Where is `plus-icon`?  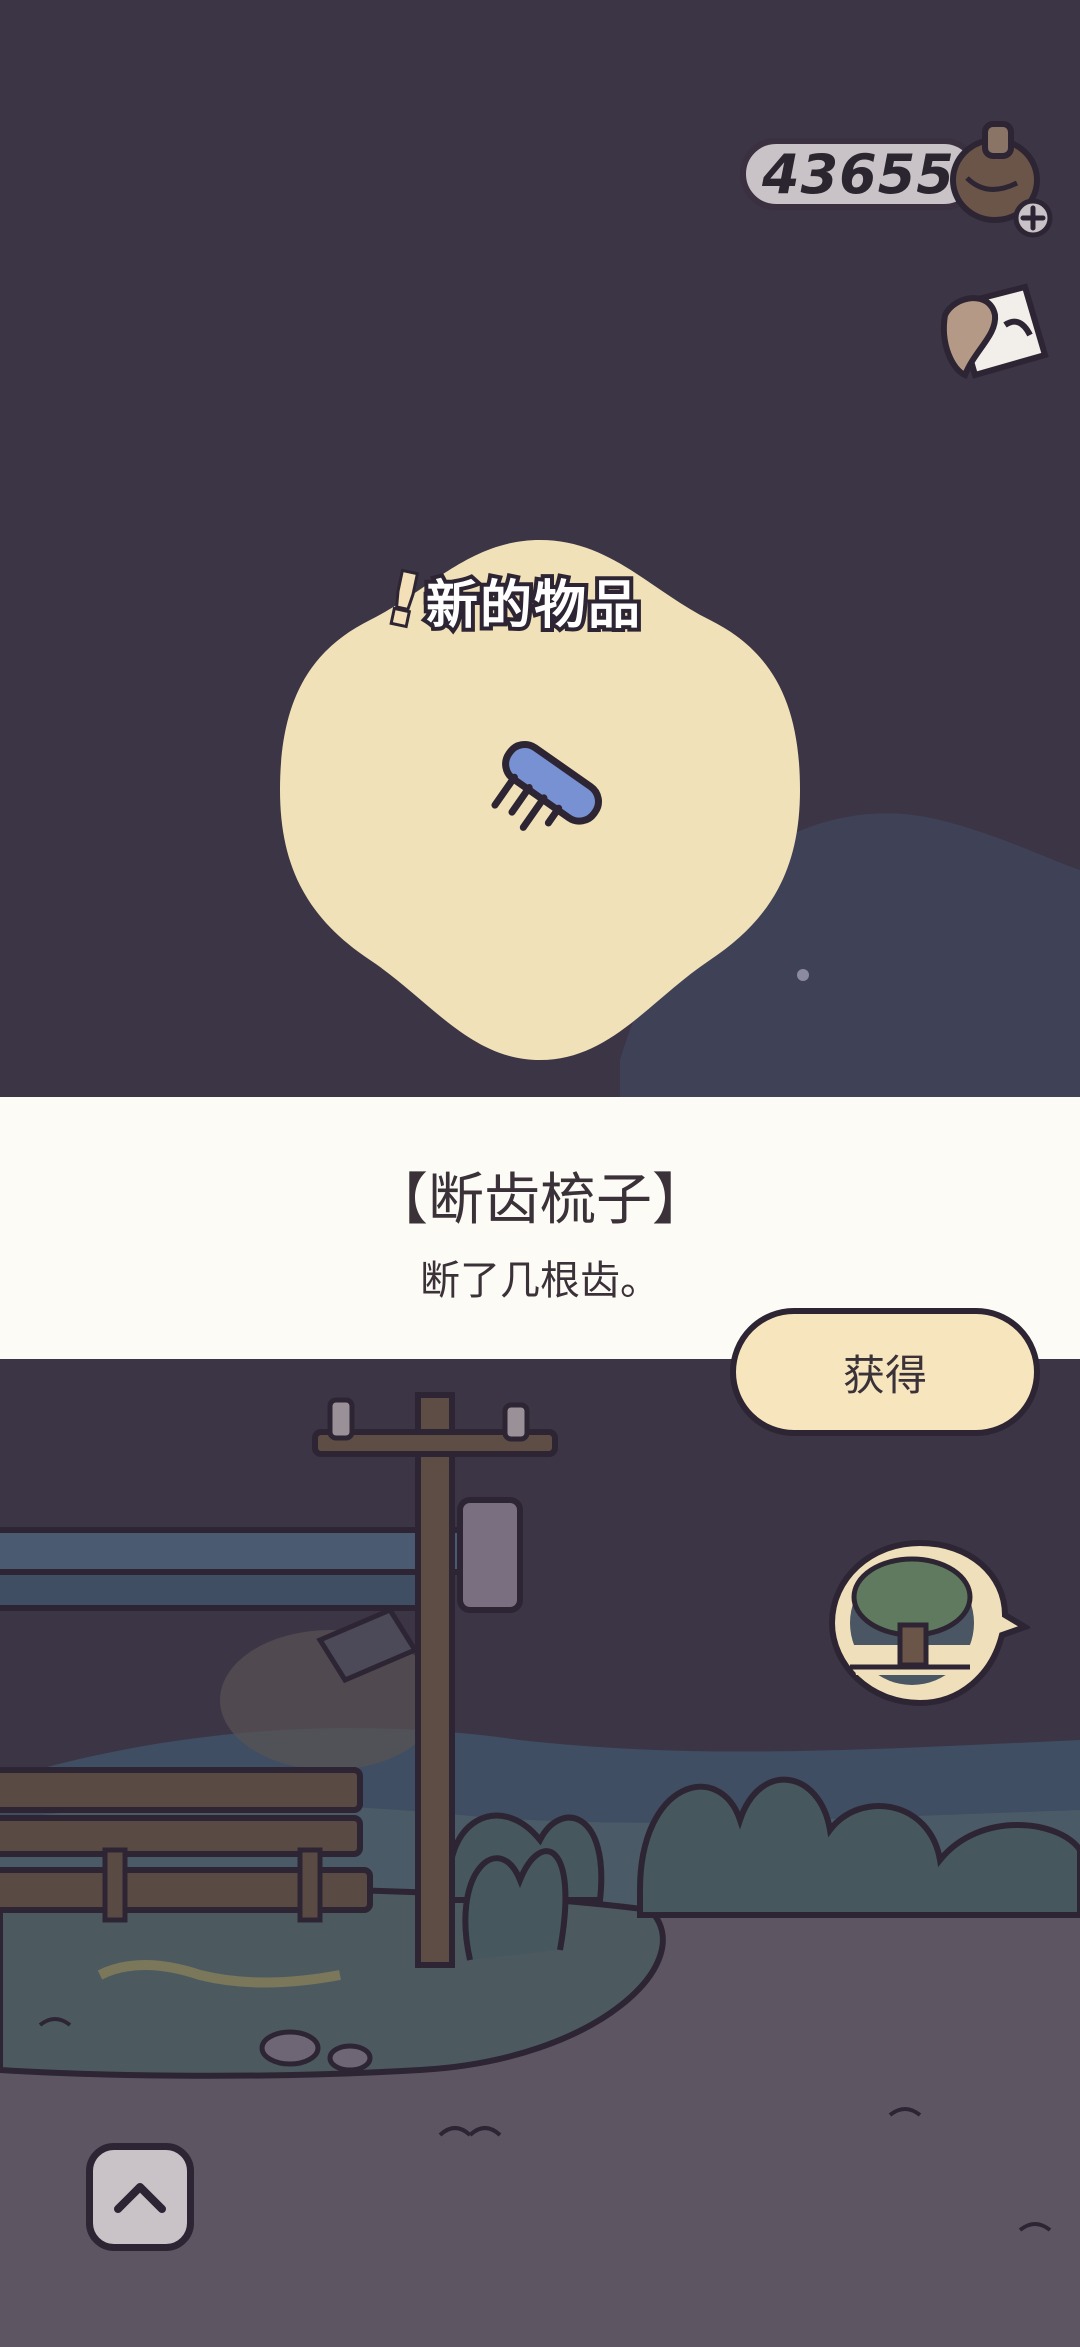
plus-icon is located at coordinates (1033, 218).